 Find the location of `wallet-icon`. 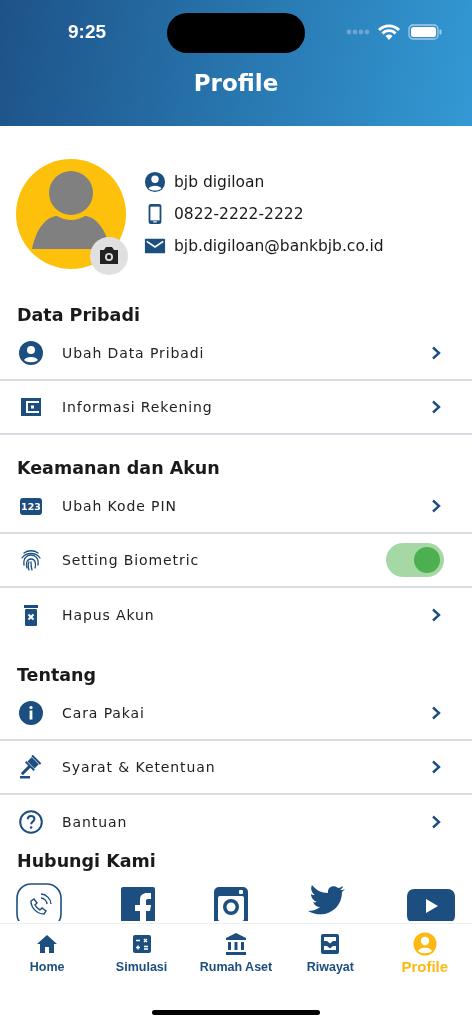

wallet-icon is located at coordinates (31, 407).